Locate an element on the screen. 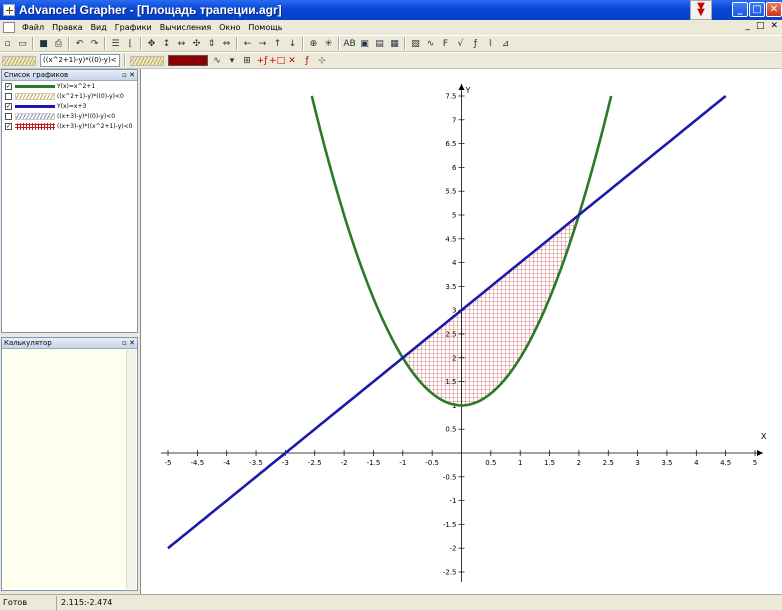  move-icon: ✥ is located at coordinates (151, 43).